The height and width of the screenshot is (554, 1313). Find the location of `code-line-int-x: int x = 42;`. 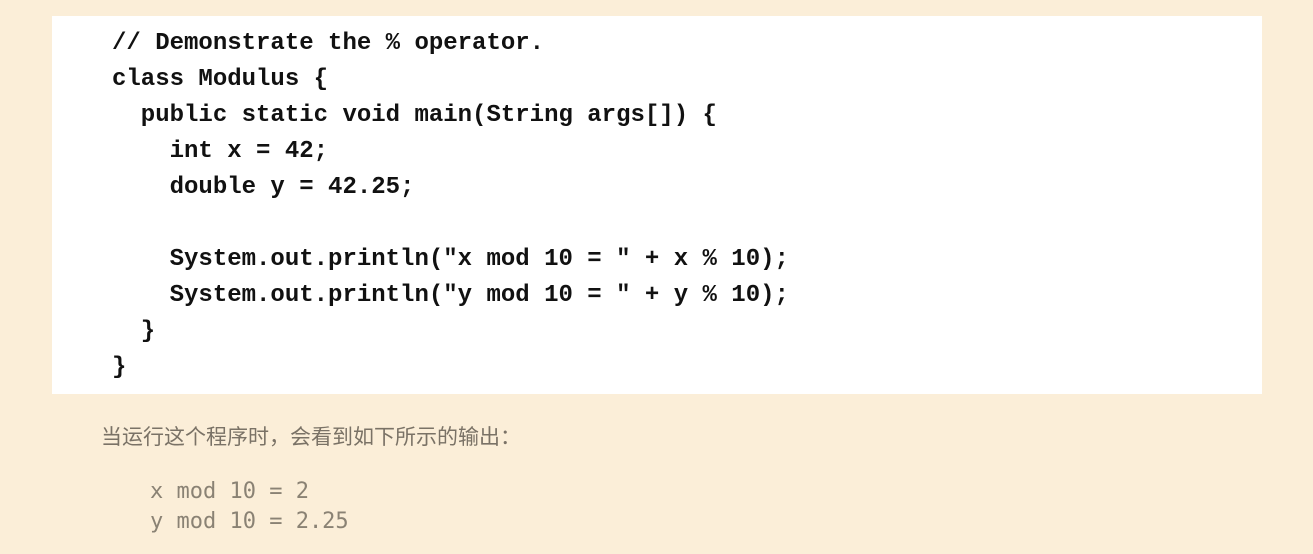

code-line-int-x: int x = 42; is located at coordinates (220, 151).